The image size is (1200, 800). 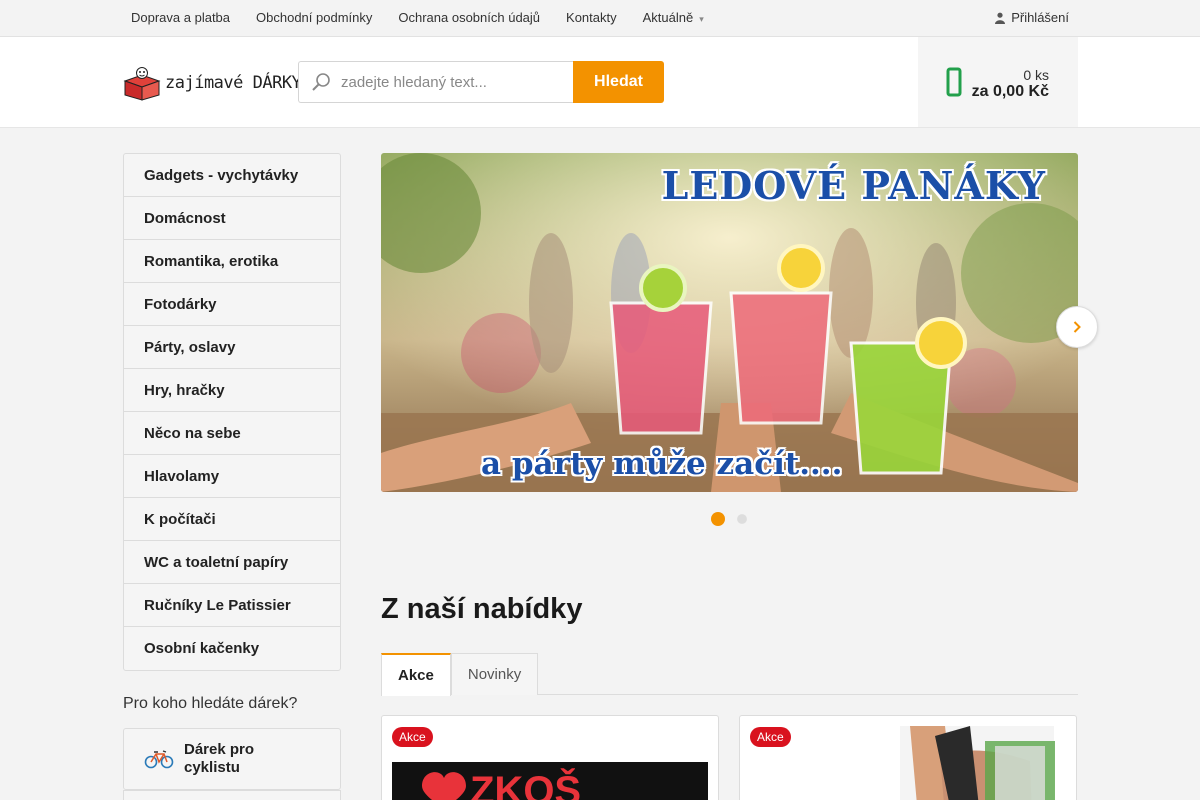 I want to click on product-image, so click(x=977, y=763).